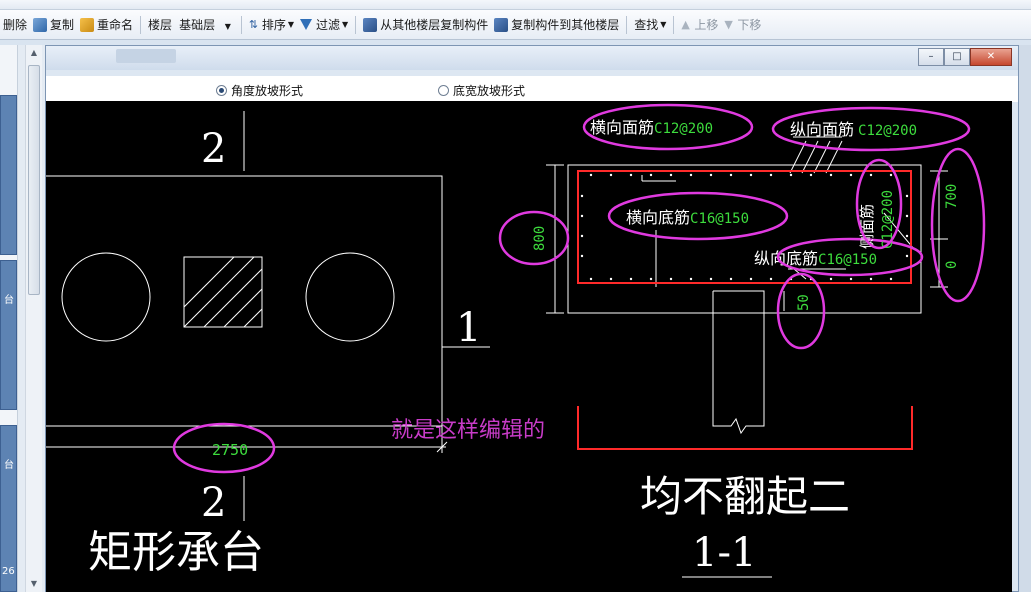 This screenshot has width=1031, height=592. I want to click on floor-label: 楼层, so click(160, 25).